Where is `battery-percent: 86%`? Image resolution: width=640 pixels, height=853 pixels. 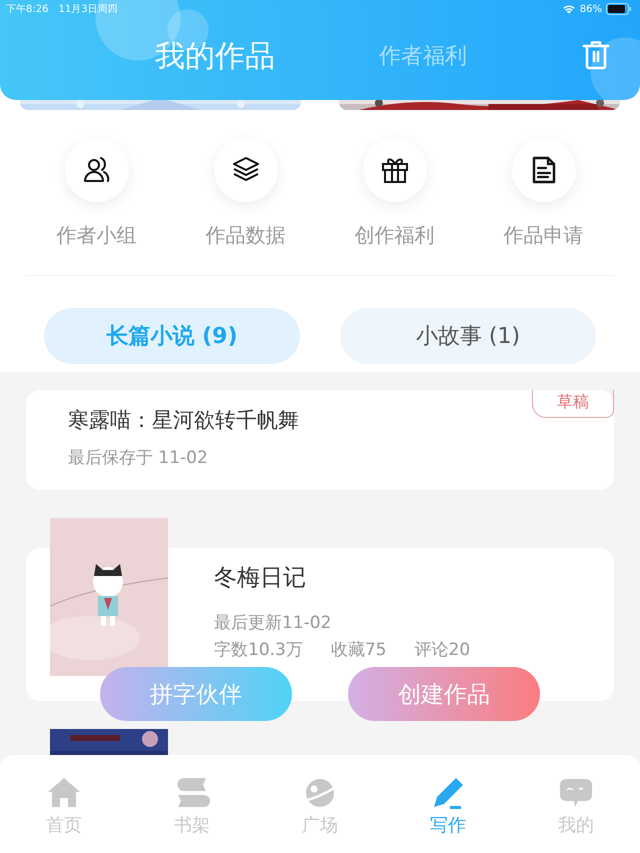
battery-percent: 86% is located at coordinates (591, 9).